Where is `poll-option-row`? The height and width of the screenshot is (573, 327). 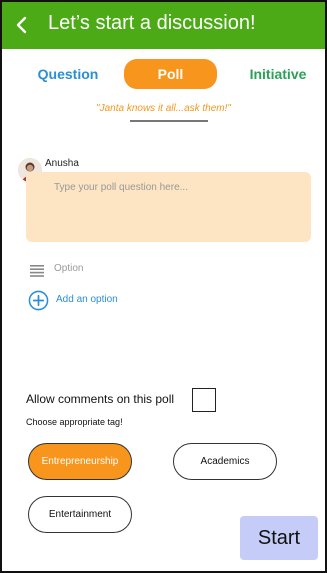
poll-option-row is located at coordinates (128, 271).